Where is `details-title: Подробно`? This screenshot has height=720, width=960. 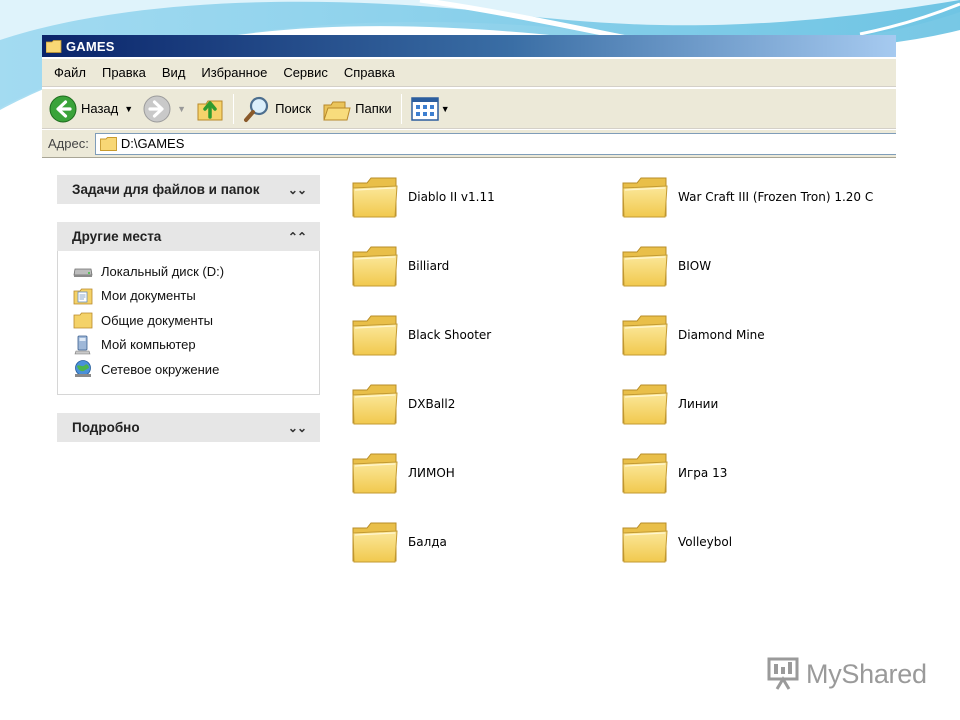
details-title: Подробно is located at coordinates (106, 427).